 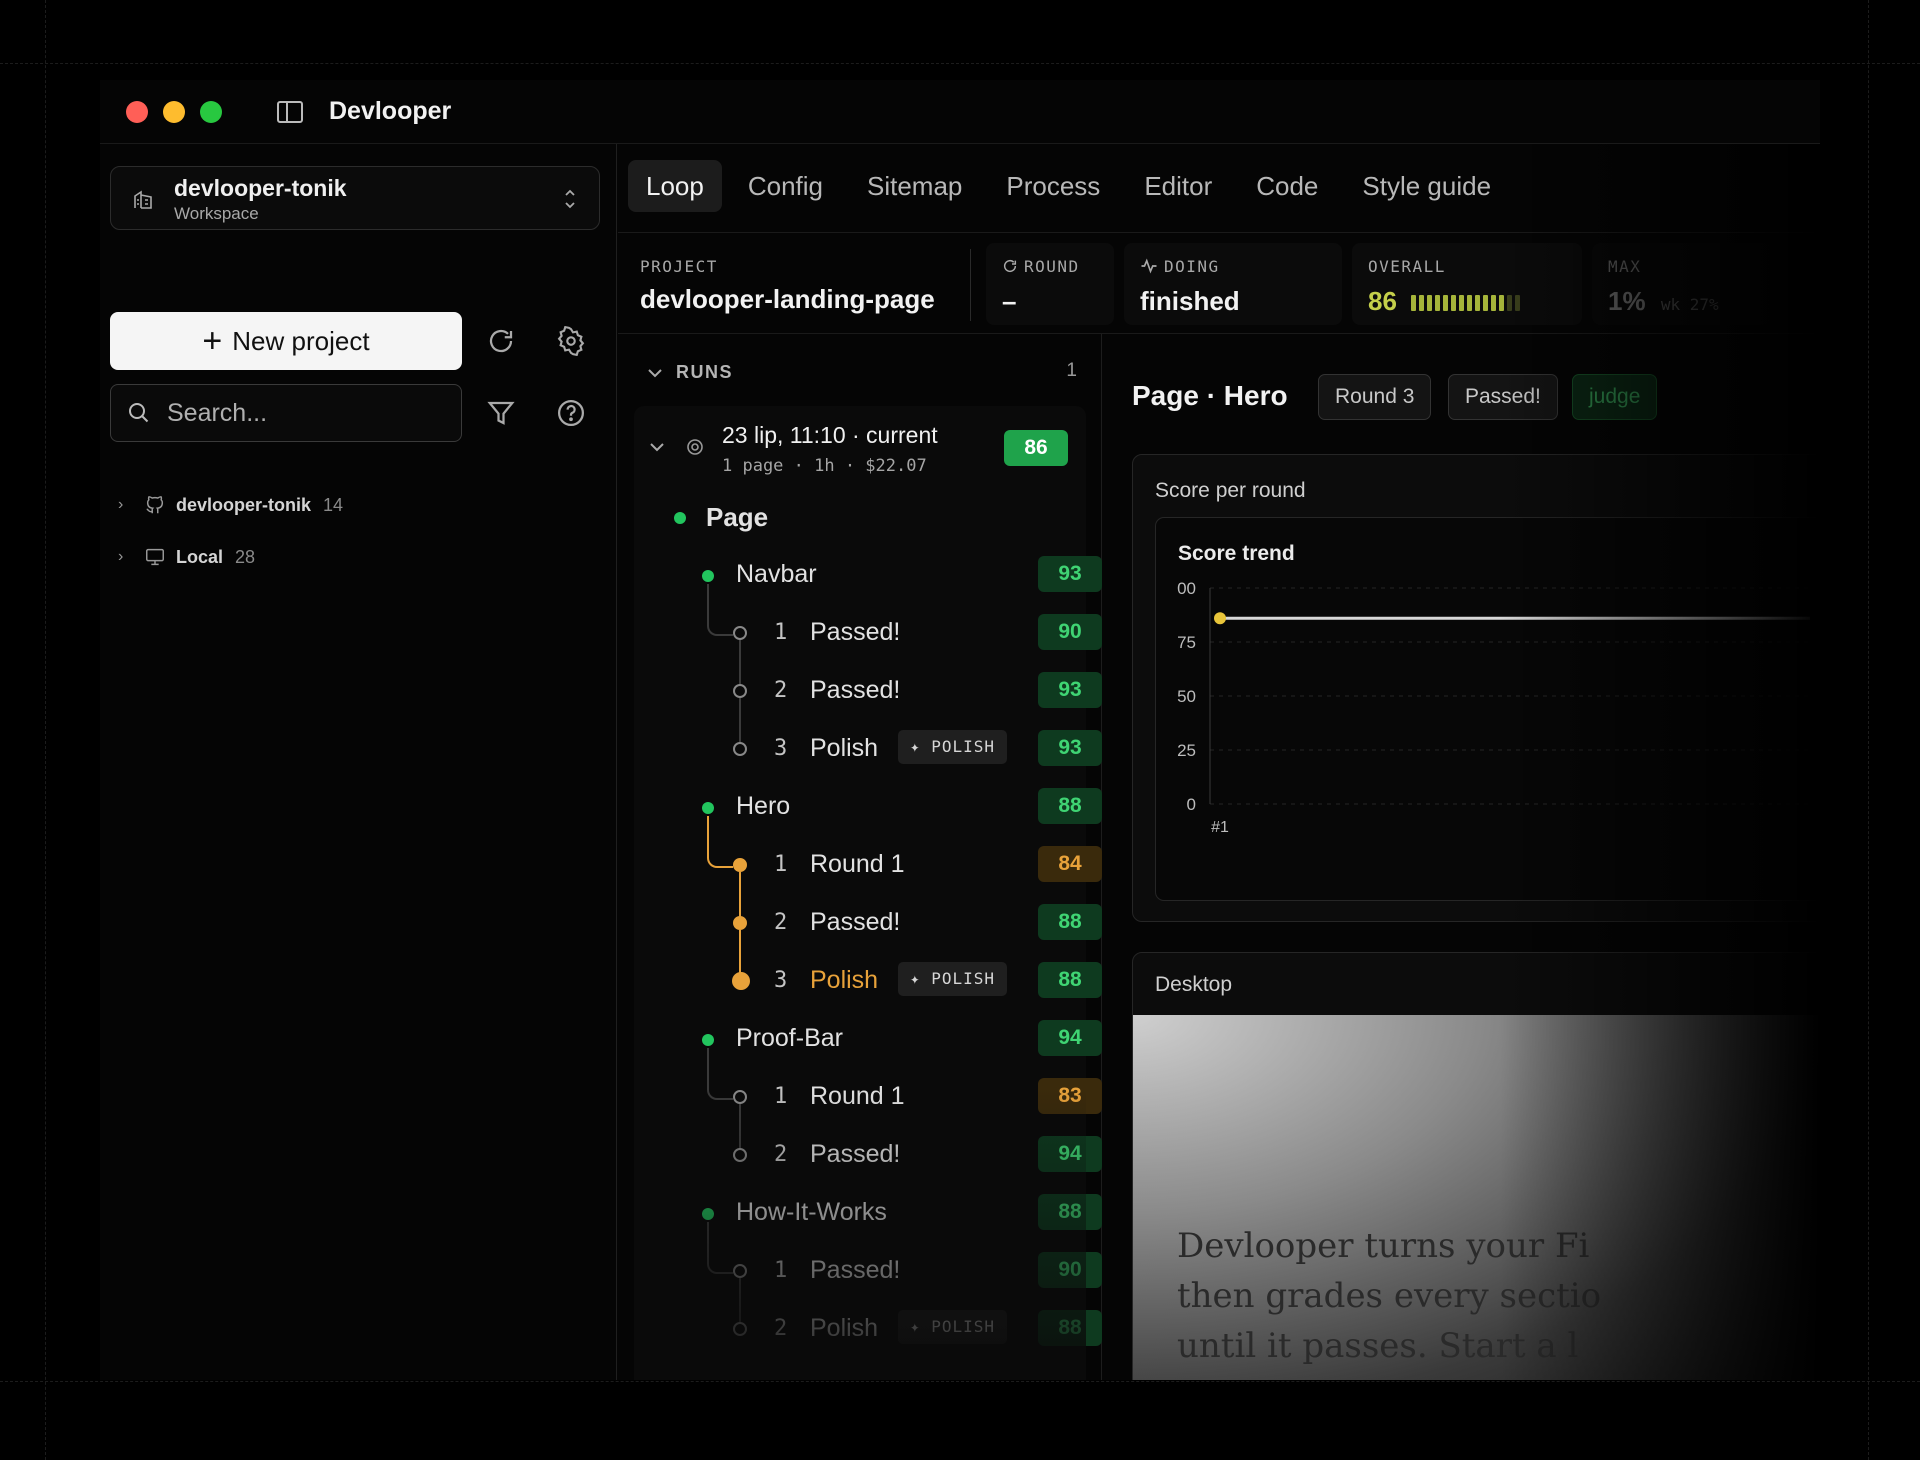 I want to click on filter-icon, so click(x=501, y=413).